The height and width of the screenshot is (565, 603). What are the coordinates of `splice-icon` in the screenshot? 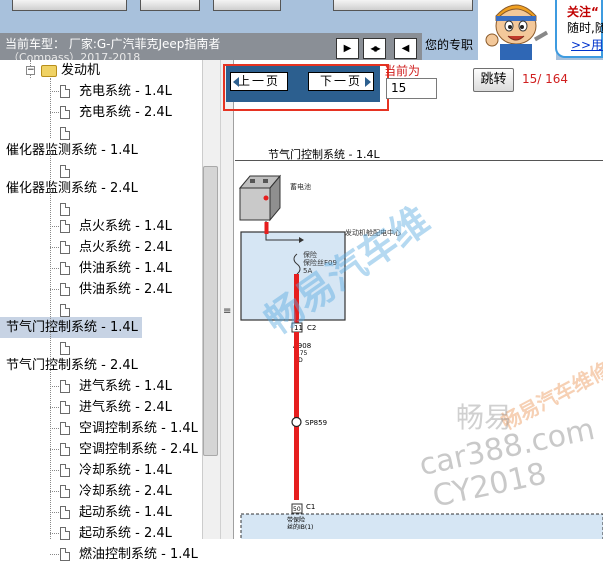 It's located at (296, 422).